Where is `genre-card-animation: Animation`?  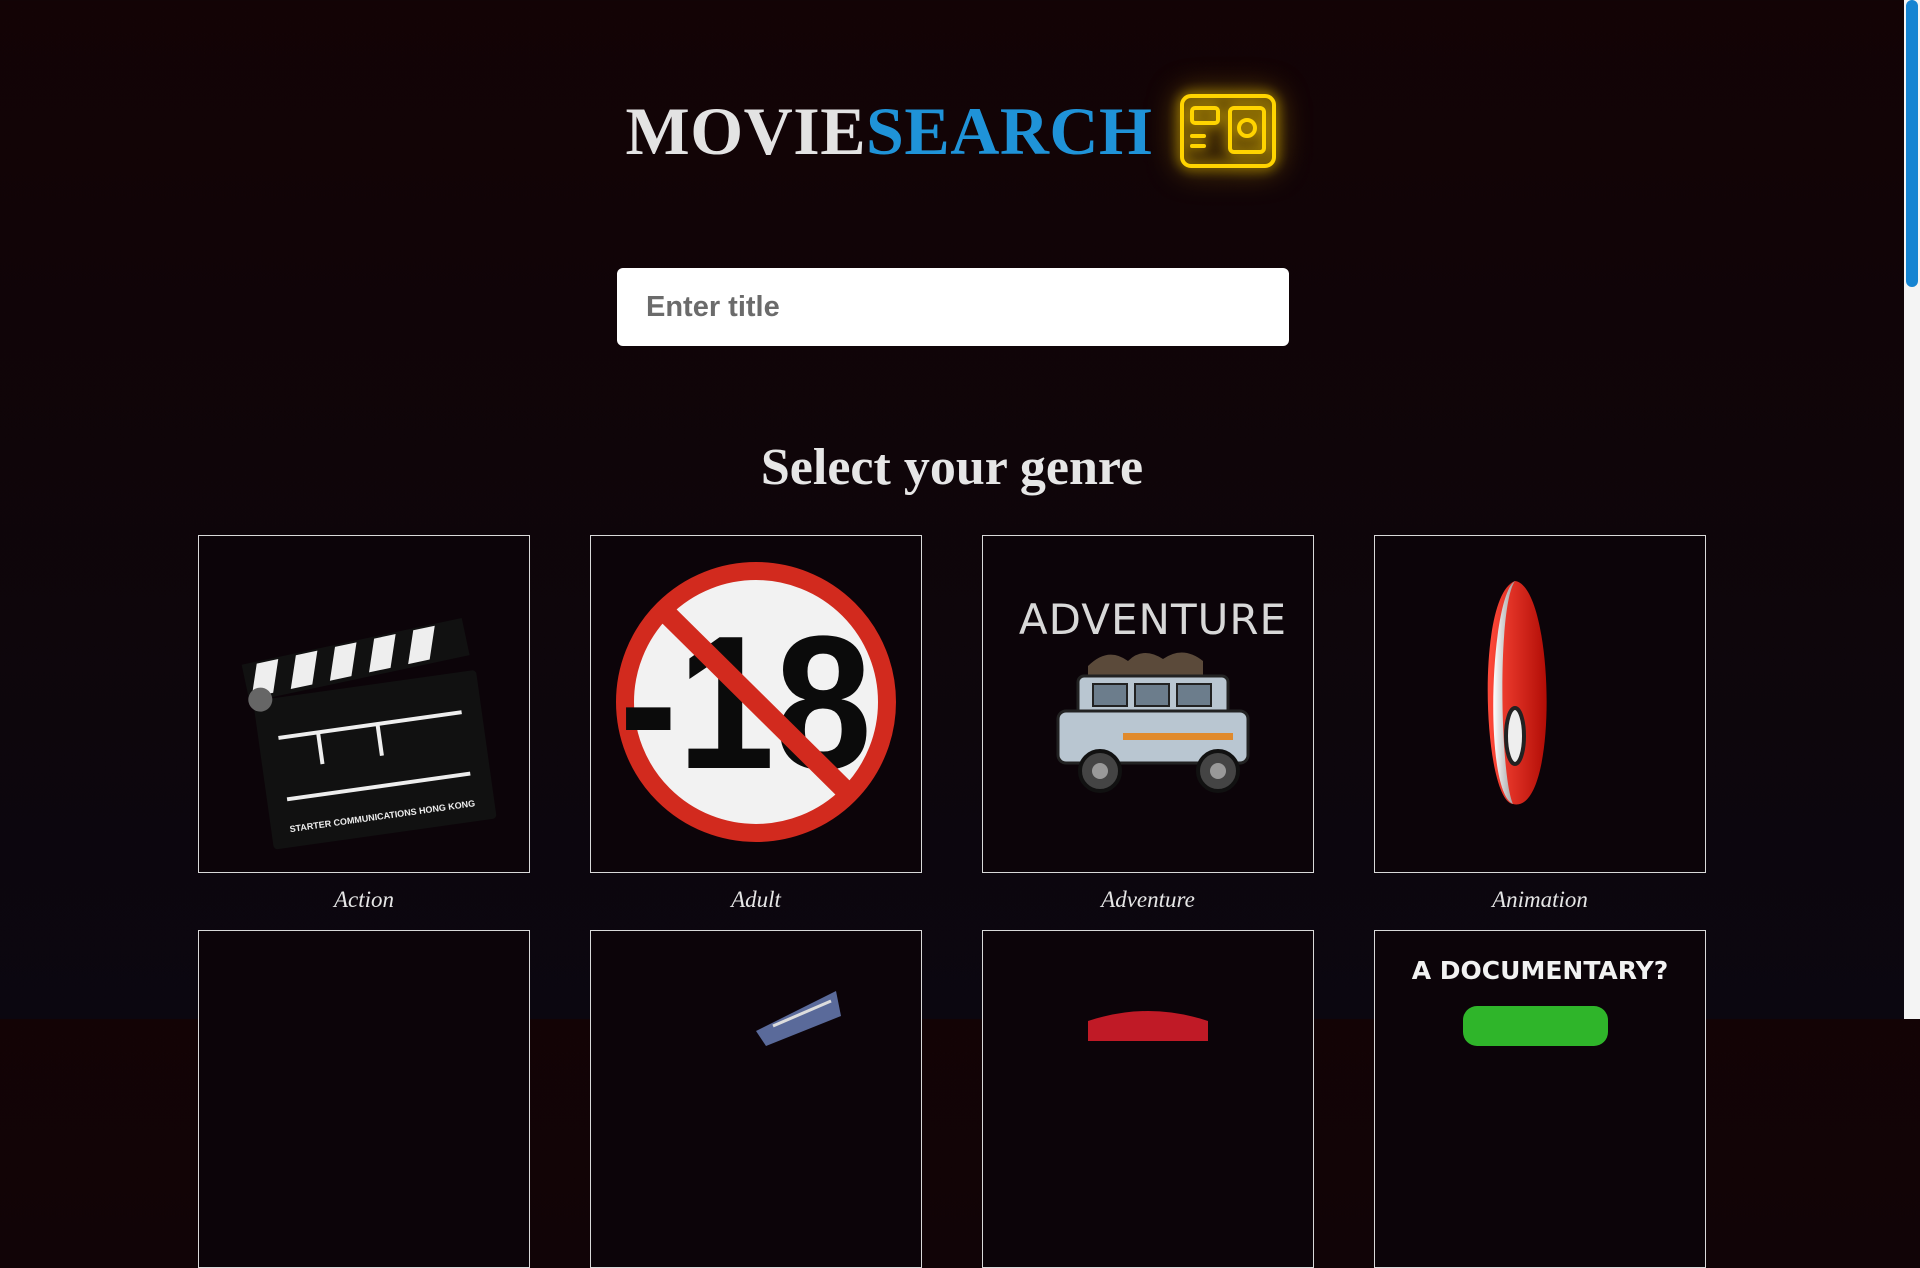 genre-card-animation: Animation is located at coordinates (1540, 724).